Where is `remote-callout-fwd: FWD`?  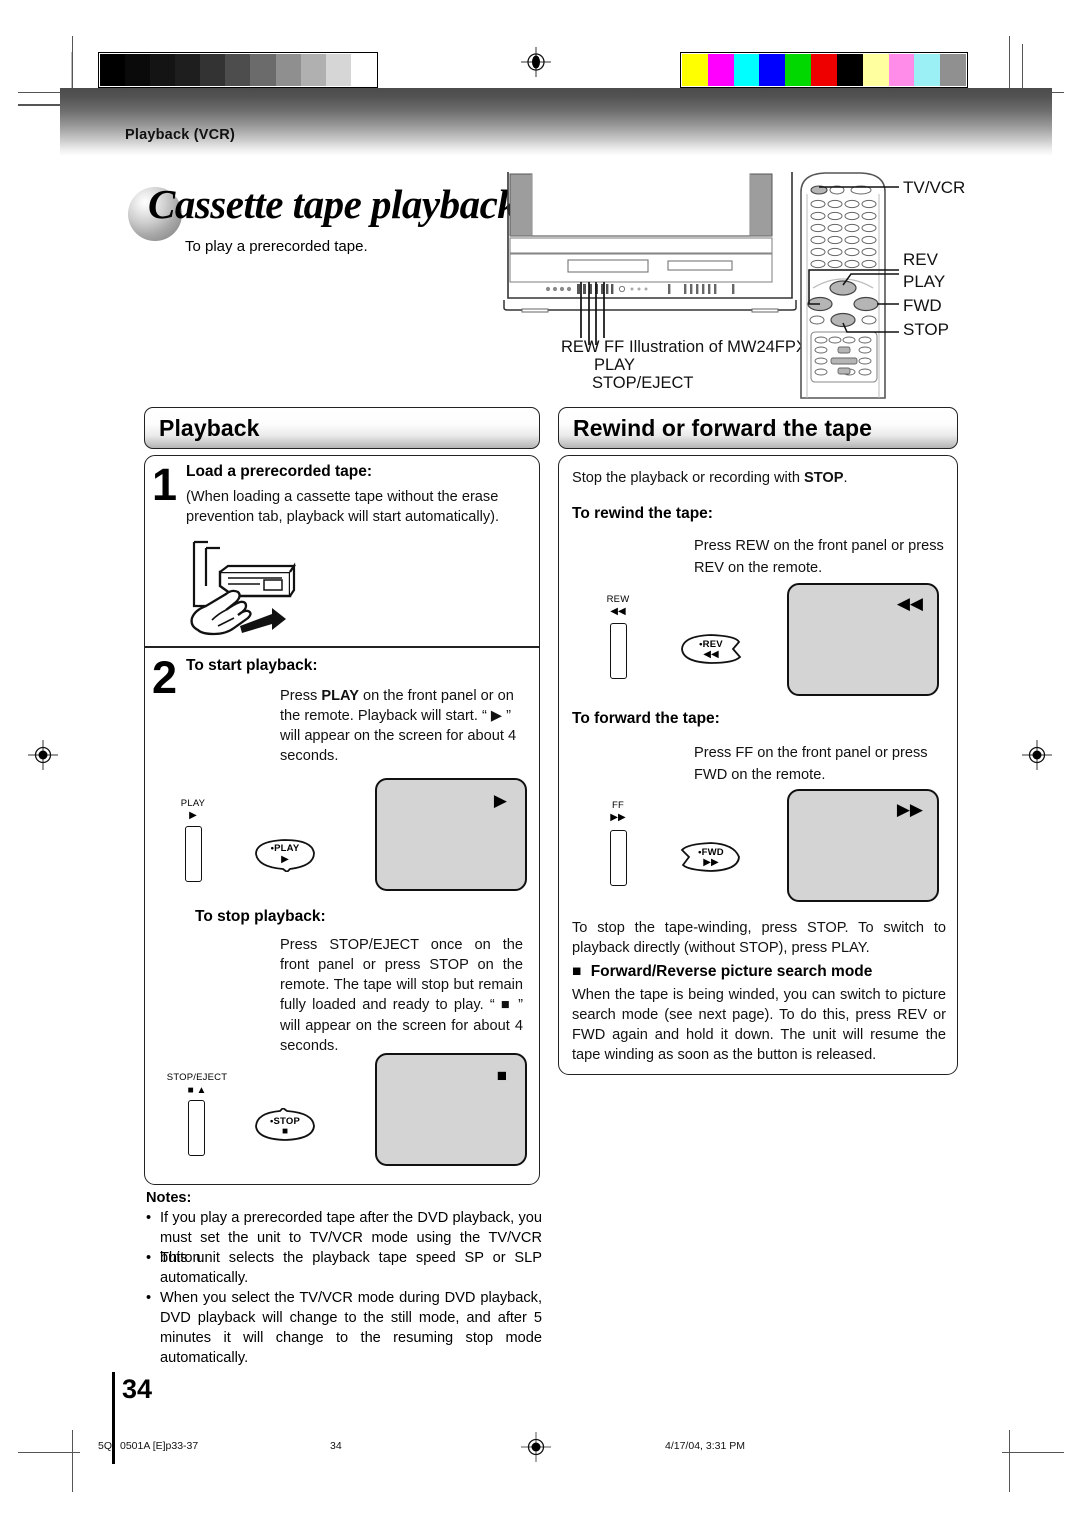 remote-callout-fwd: FWD is located at coordinates (922, 305).